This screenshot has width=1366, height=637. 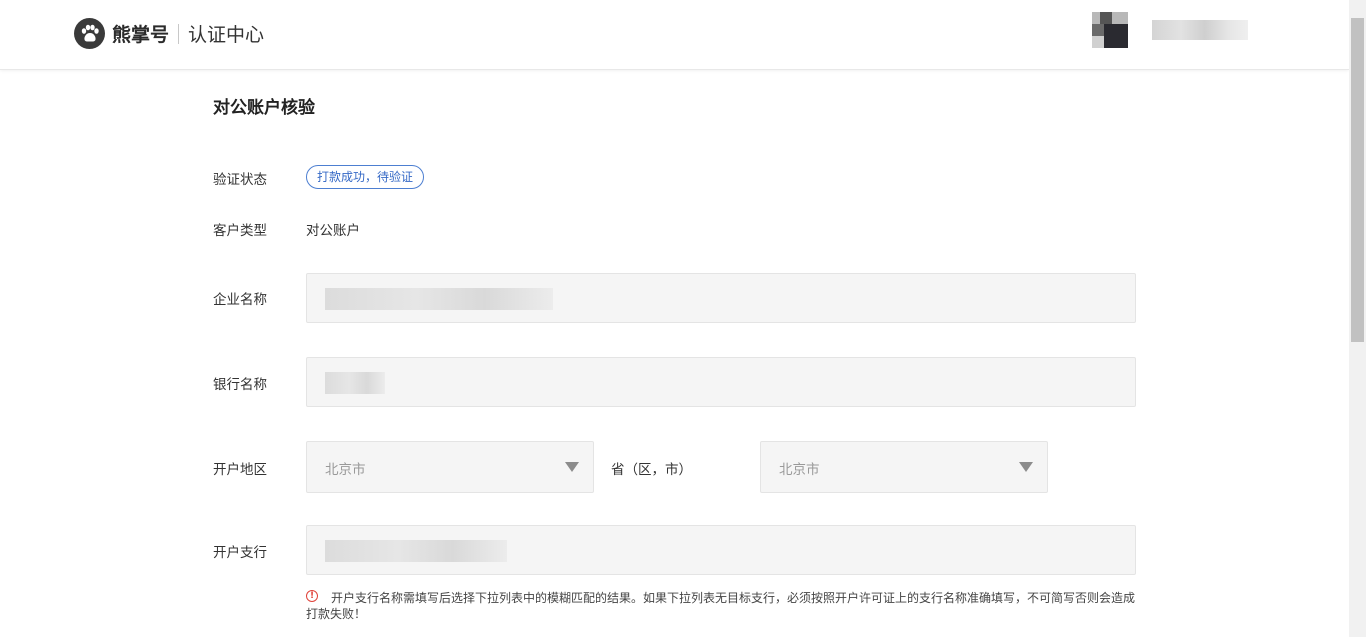 What do you see at coordinates (141, 35) in the screenshot?
I see `brand-name: 熊掌号` at bounding box center [141, 35].